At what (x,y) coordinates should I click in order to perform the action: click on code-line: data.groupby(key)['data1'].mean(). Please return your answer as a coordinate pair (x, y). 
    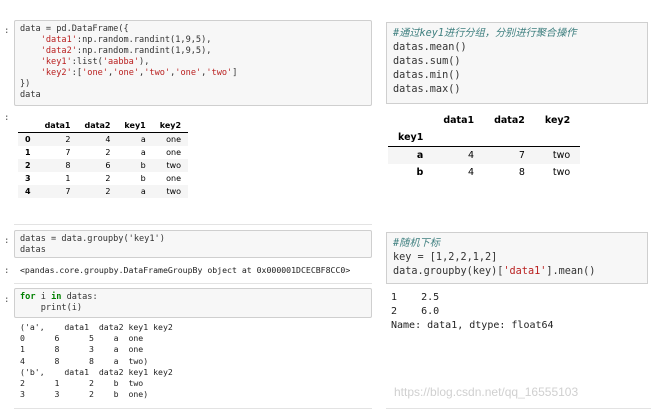
    Looking at the image, I should click on (517, 272).